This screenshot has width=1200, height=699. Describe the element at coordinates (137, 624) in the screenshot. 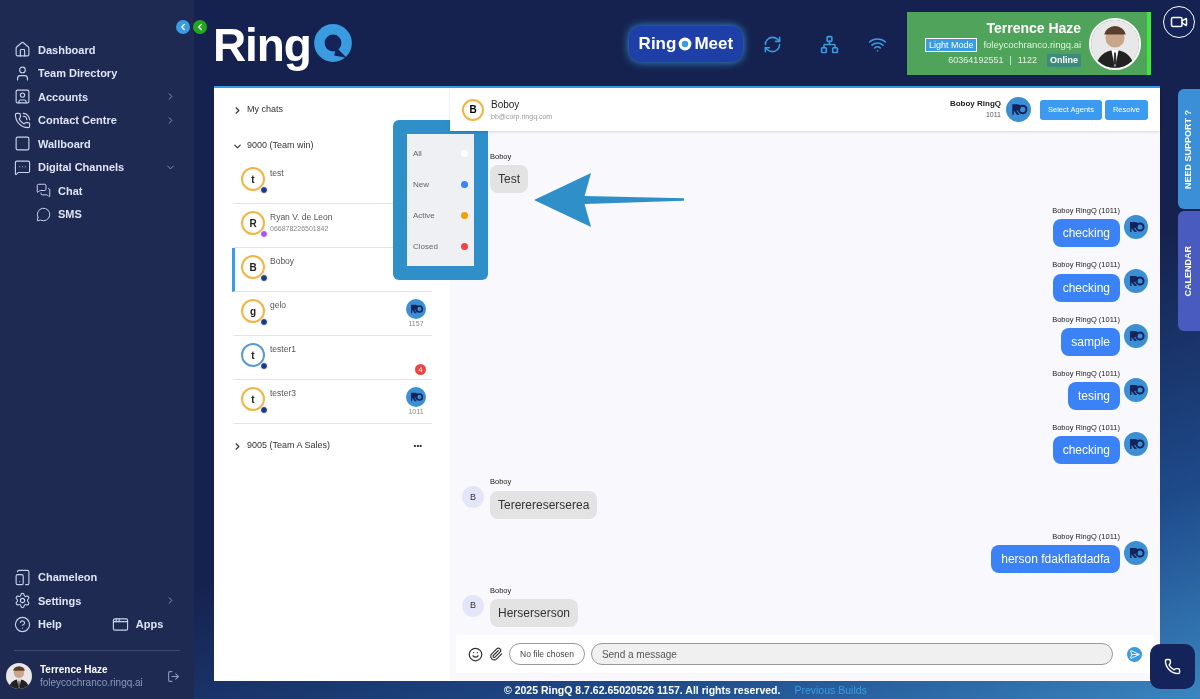

I see `nav-item: Apps` at that location.